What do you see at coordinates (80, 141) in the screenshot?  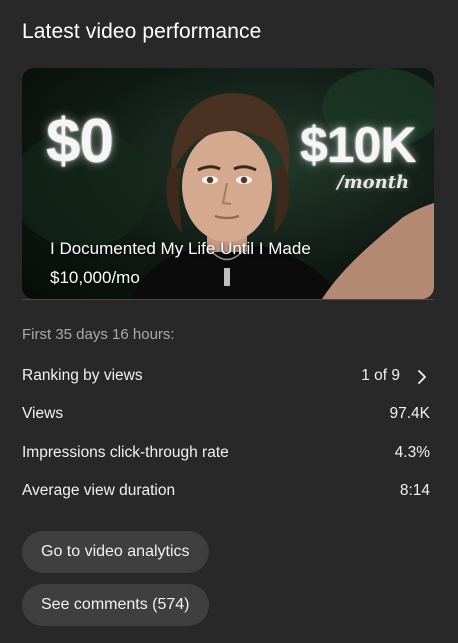 I see `thumbnail-left-text: $0` at bounding box center [80, 141].